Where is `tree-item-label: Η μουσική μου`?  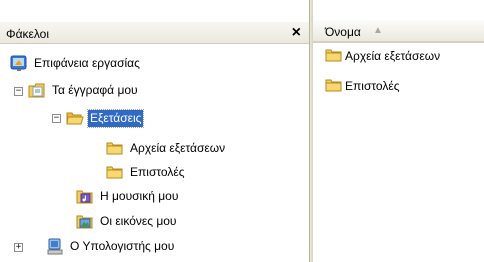
tree-item-label: Η μουσική μου is located at coordinates (139, 195).